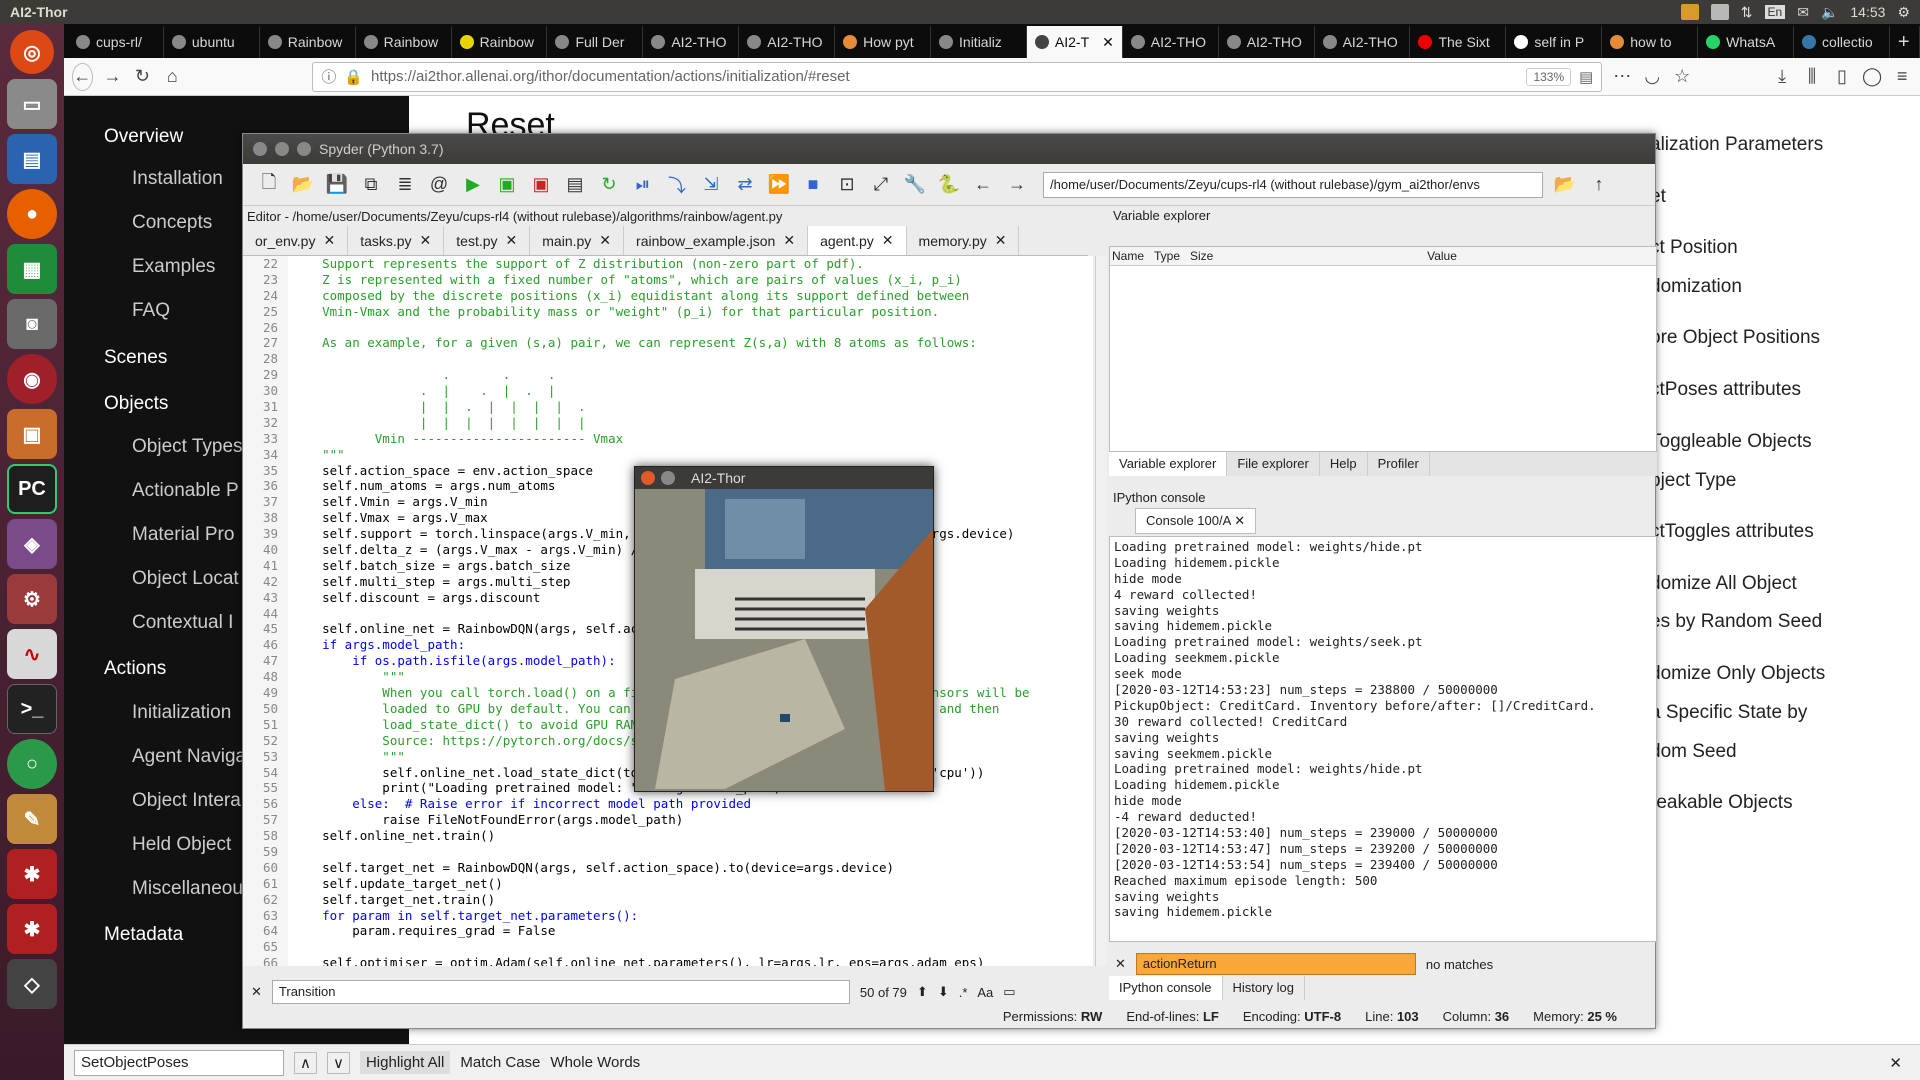 The height and width of the screenshot is (1080, 1920). I want to click on forward-arrow-icon: →, so click(113, 77).